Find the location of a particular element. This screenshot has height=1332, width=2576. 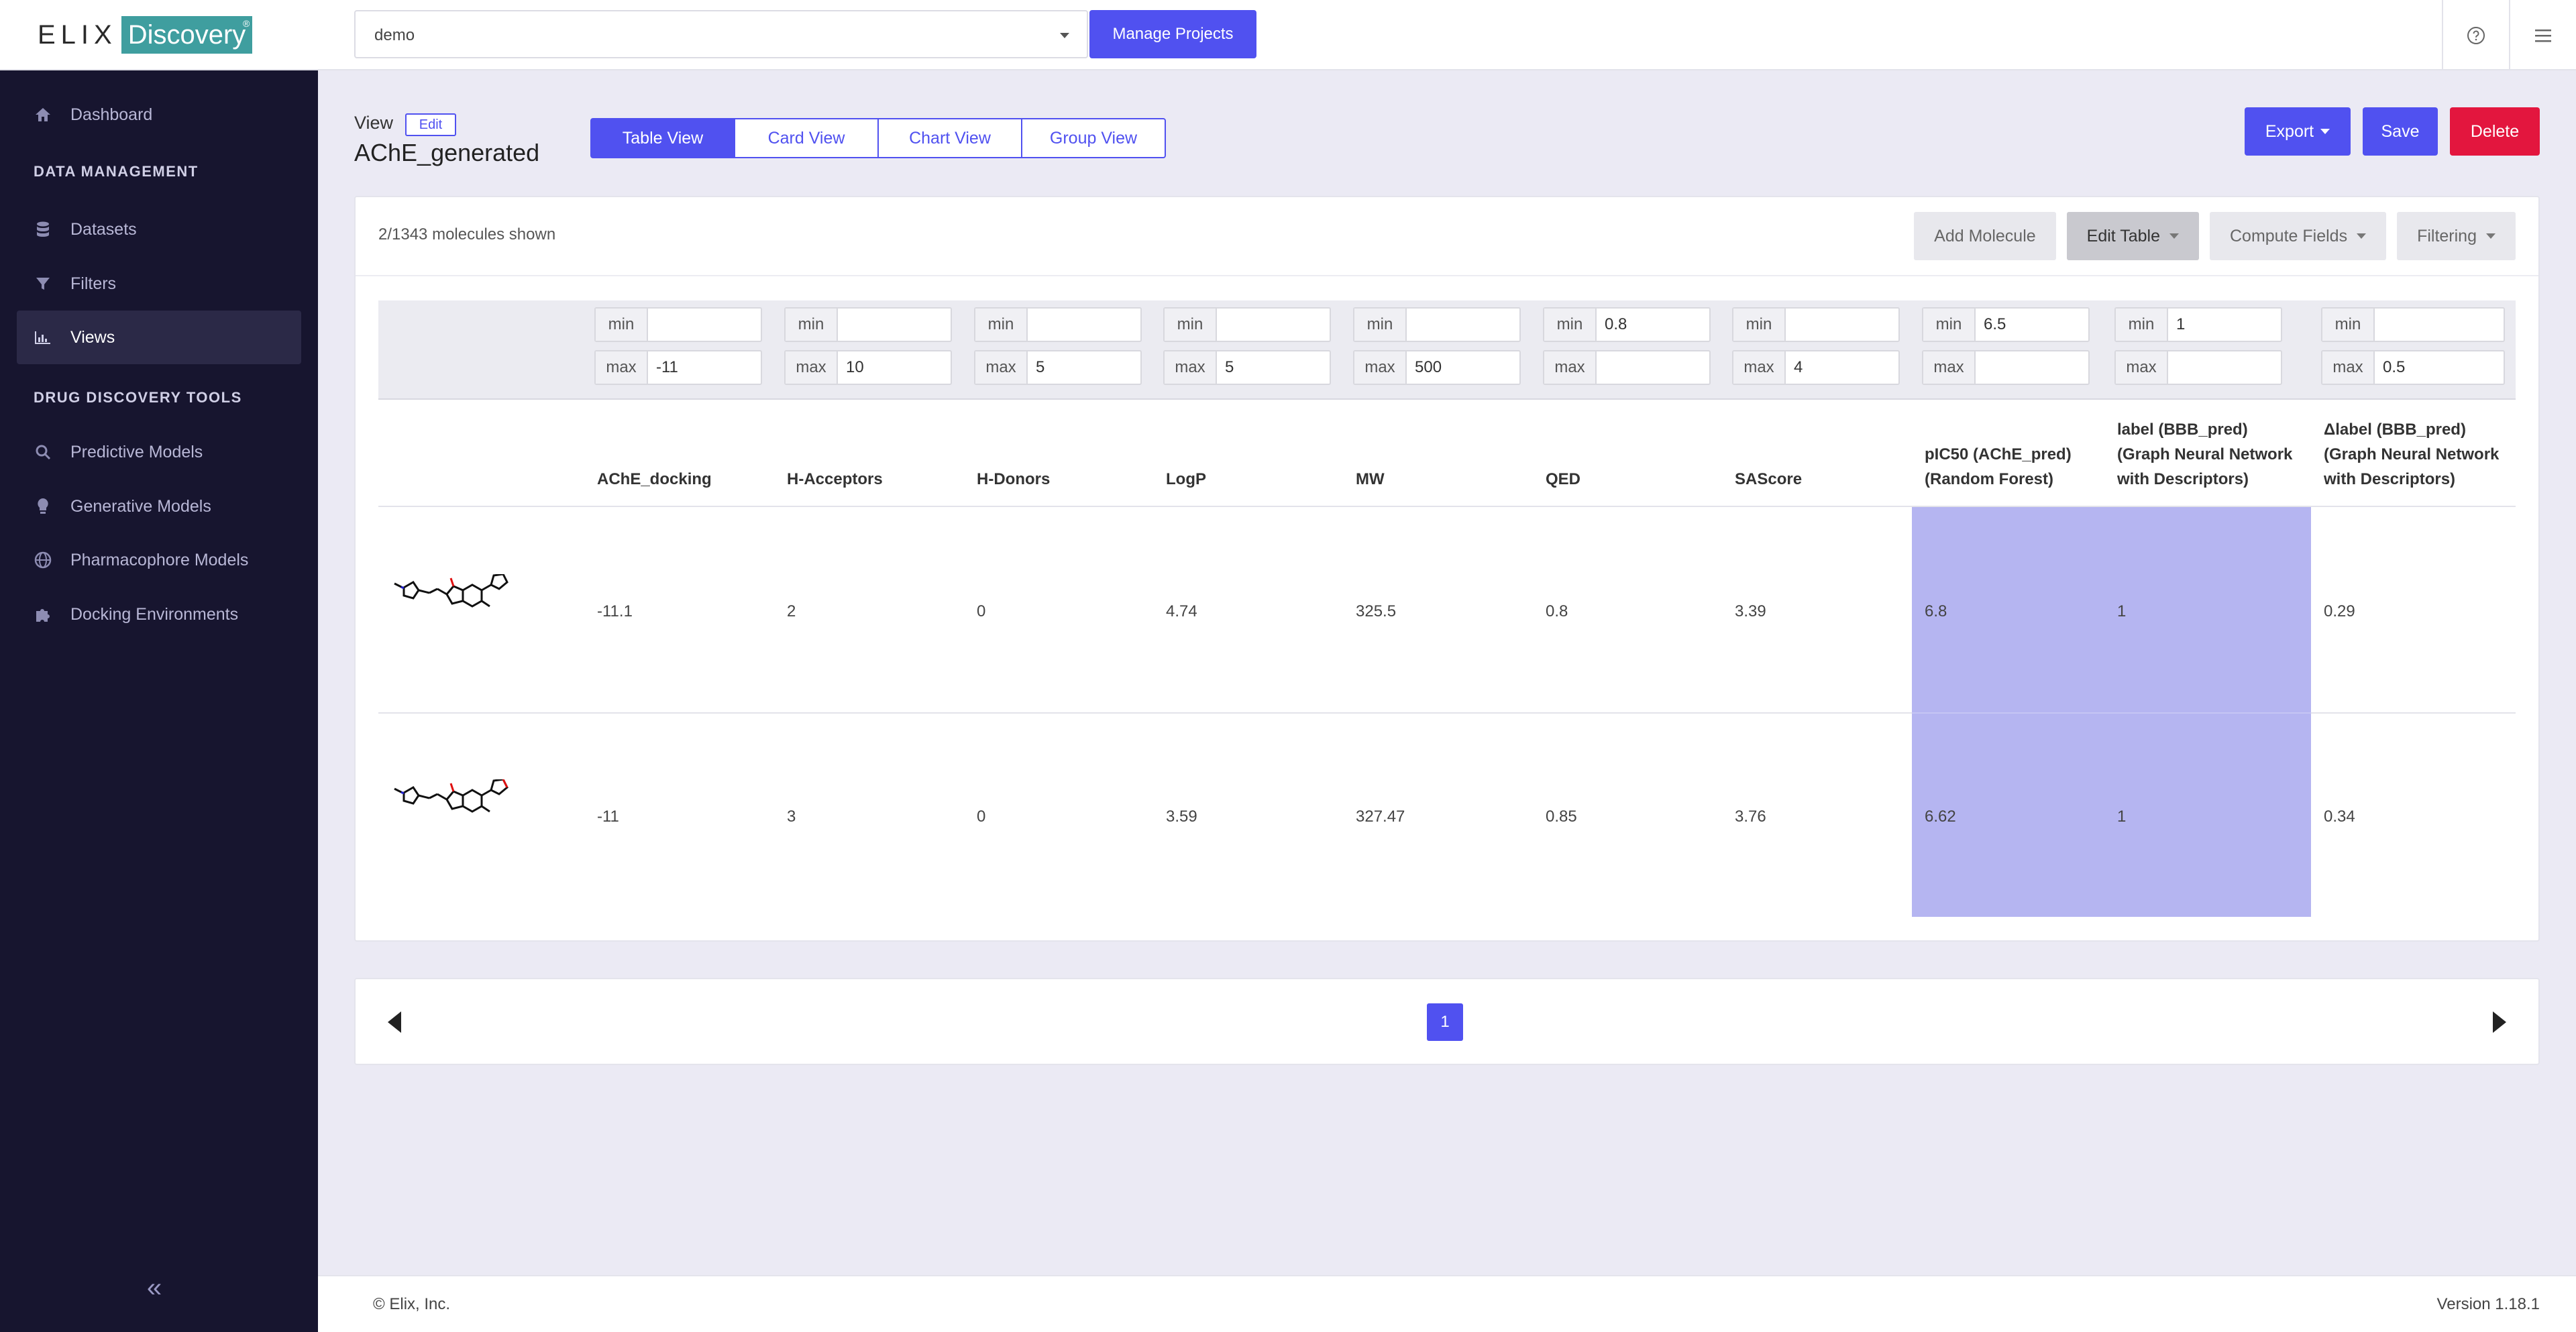

sidebar-item-predictive-models: Predictive Models is located at coordinates (159, 452).